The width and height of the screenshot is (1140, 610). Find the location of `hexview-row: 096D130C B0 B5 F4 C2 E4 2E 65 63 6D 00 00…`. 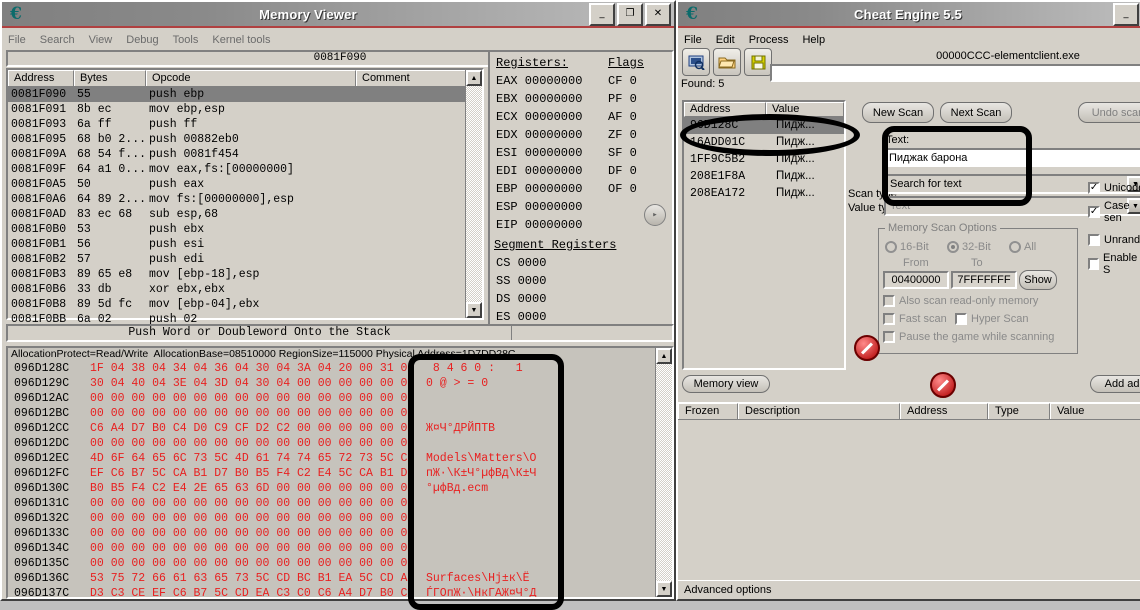

hexview-row: 096D130C B0 B5 F4 C2 E4 2E 65 63 6D 00 00… is located at coordinates (340, 488).